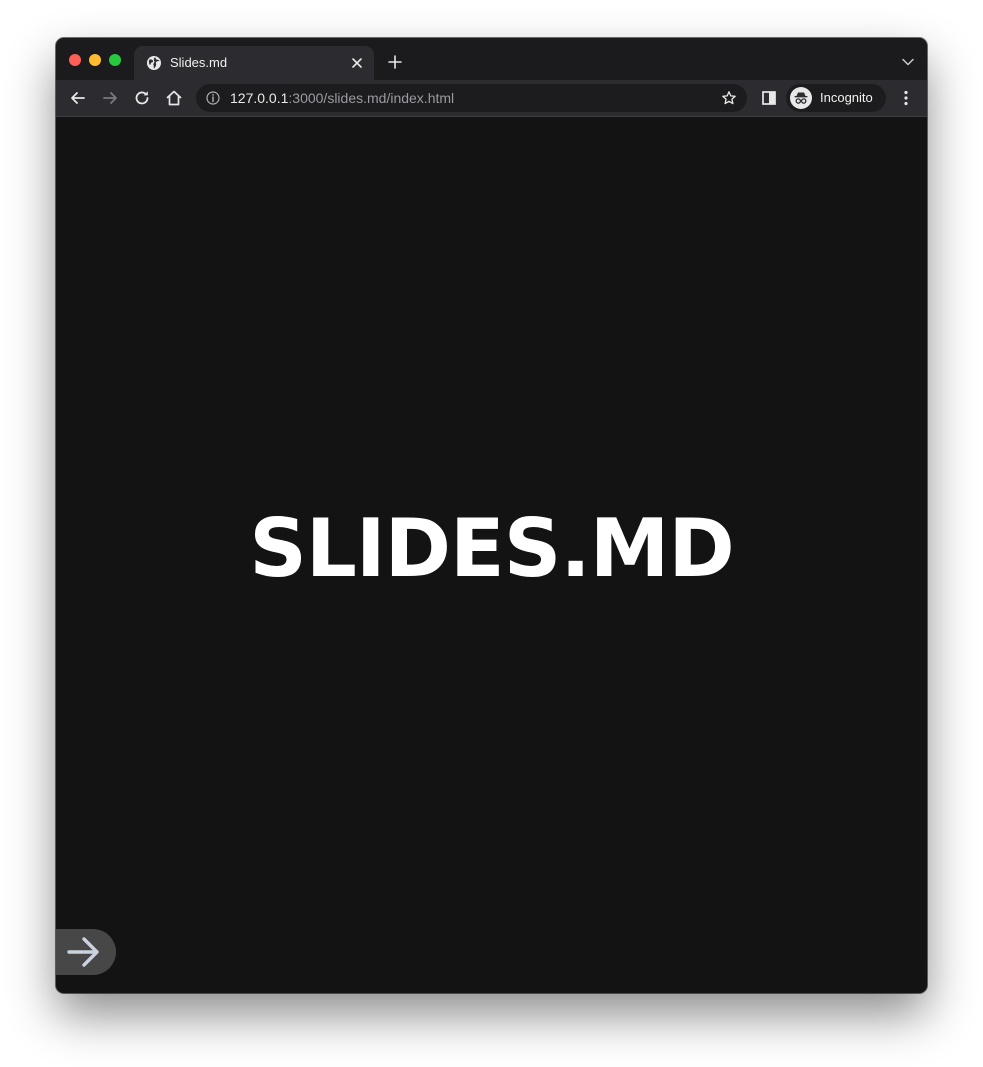 The image size is (983, 1067). What do you see at coordinates (95, 60) in the screenshot?
I see `window-minimize-button` at bounding box center [95, 60].